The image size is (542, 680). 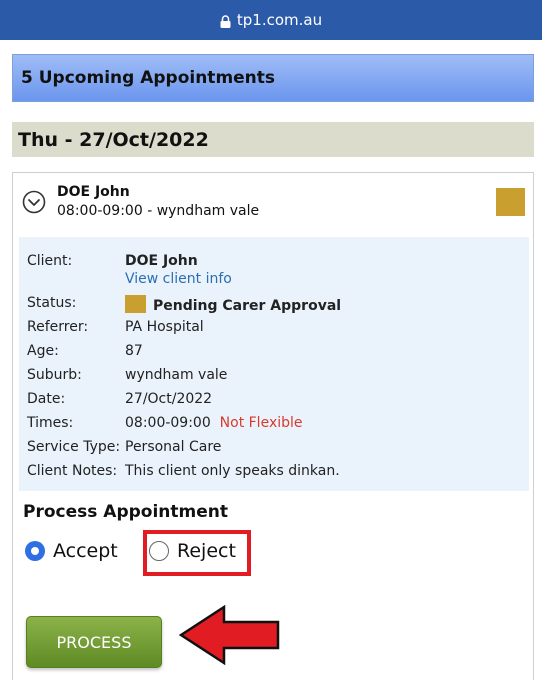 What do you see at coordinates (206, 551) in the screenshot?
I see `reject-label: Reject` at bounding box center [206, 551].